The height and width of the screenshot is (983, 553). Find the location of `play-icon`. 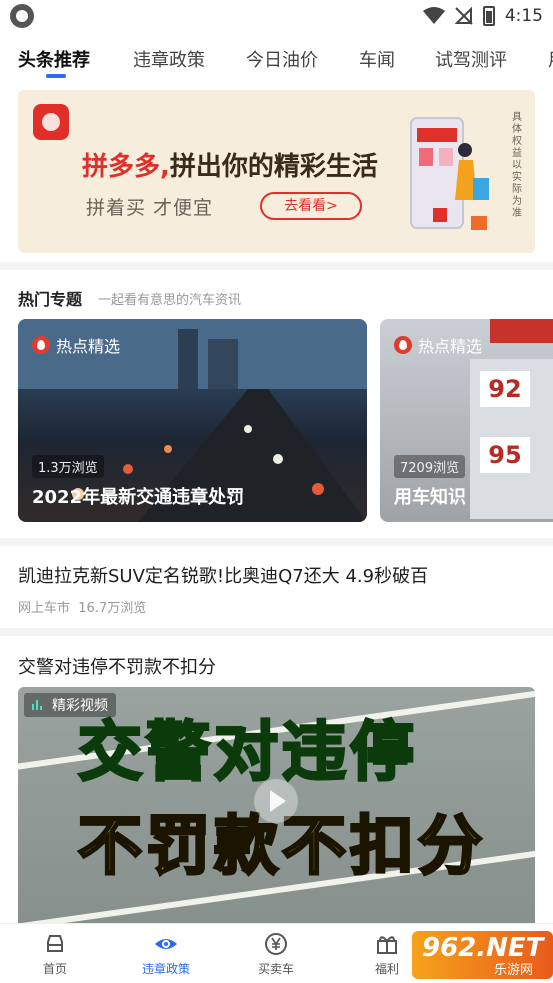

play-icon is located at coordinates (276, 801).